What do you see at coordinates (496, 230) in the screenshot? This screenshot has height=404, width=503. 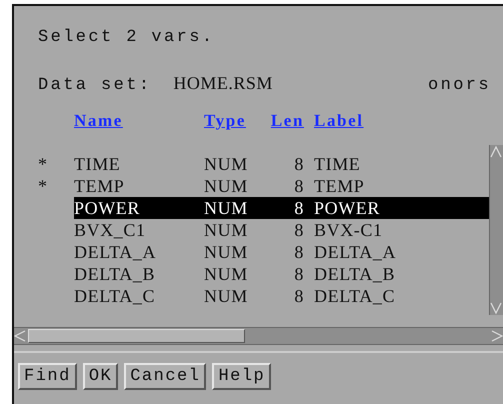 I see `vertical-scrollbar` at bounding box center [496, 230].